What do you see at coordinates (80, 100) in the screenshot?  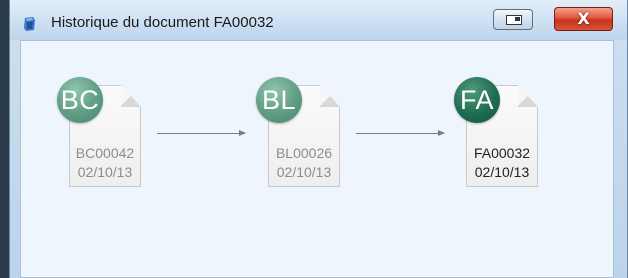 I see `document-type-badge: BC` at bounding box center [80, 100].